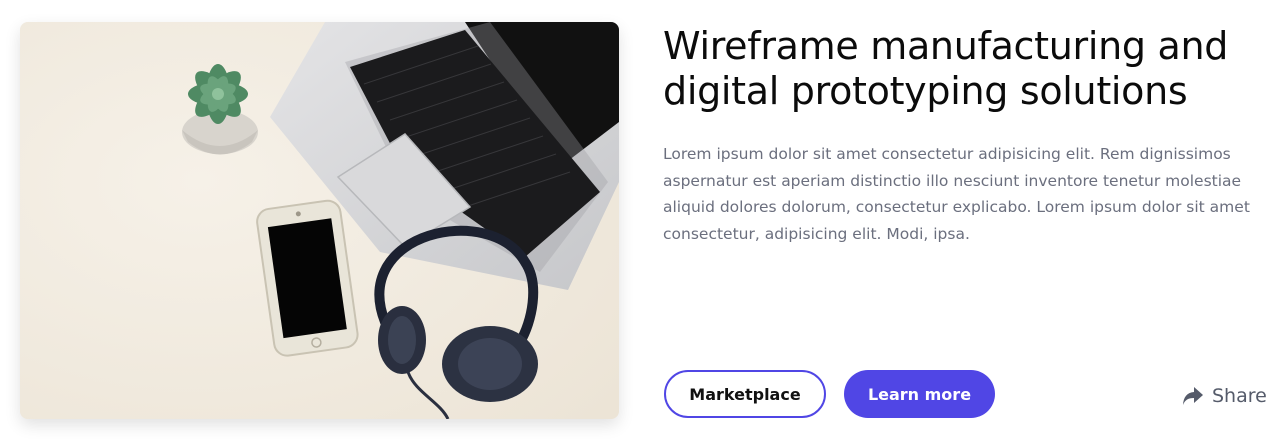 This screenshot has width=1280, height=442. I want to click on learn-more-button: Learn more, so click(919, 394).